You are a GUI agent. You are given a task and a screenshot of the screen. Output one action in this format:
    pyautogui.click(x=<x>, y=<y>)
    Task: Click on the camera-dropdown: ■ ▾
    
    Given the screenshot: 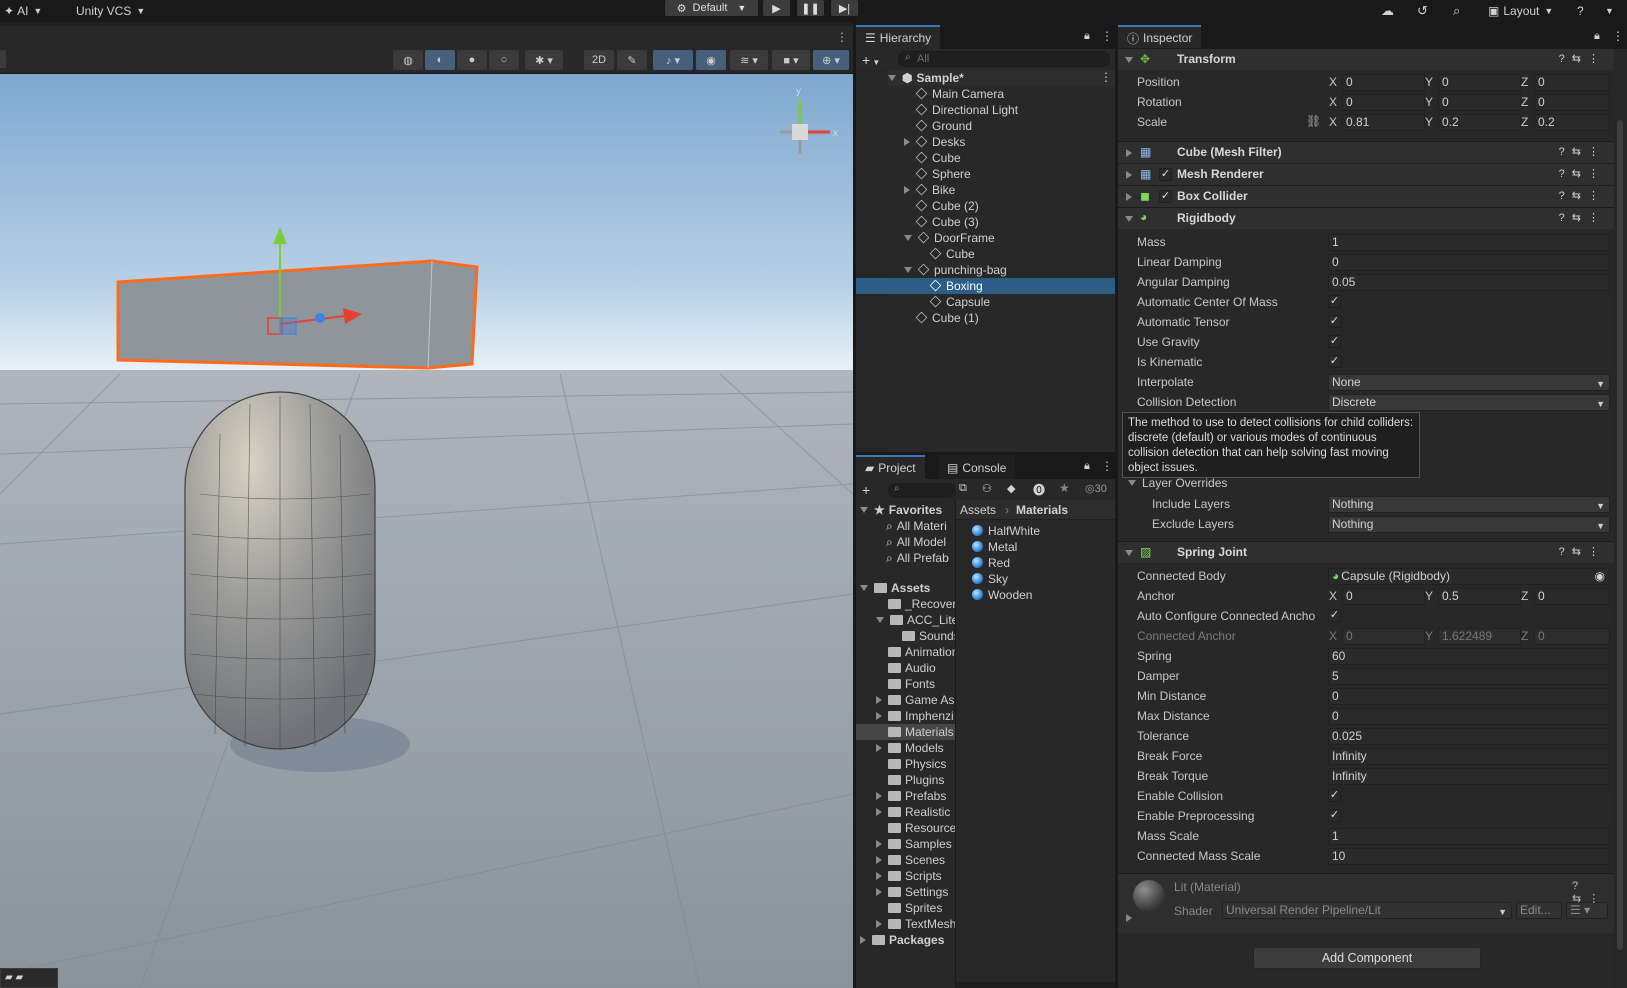 What is the action you would take?
    pyautogui.click(x=791, y=60)
    